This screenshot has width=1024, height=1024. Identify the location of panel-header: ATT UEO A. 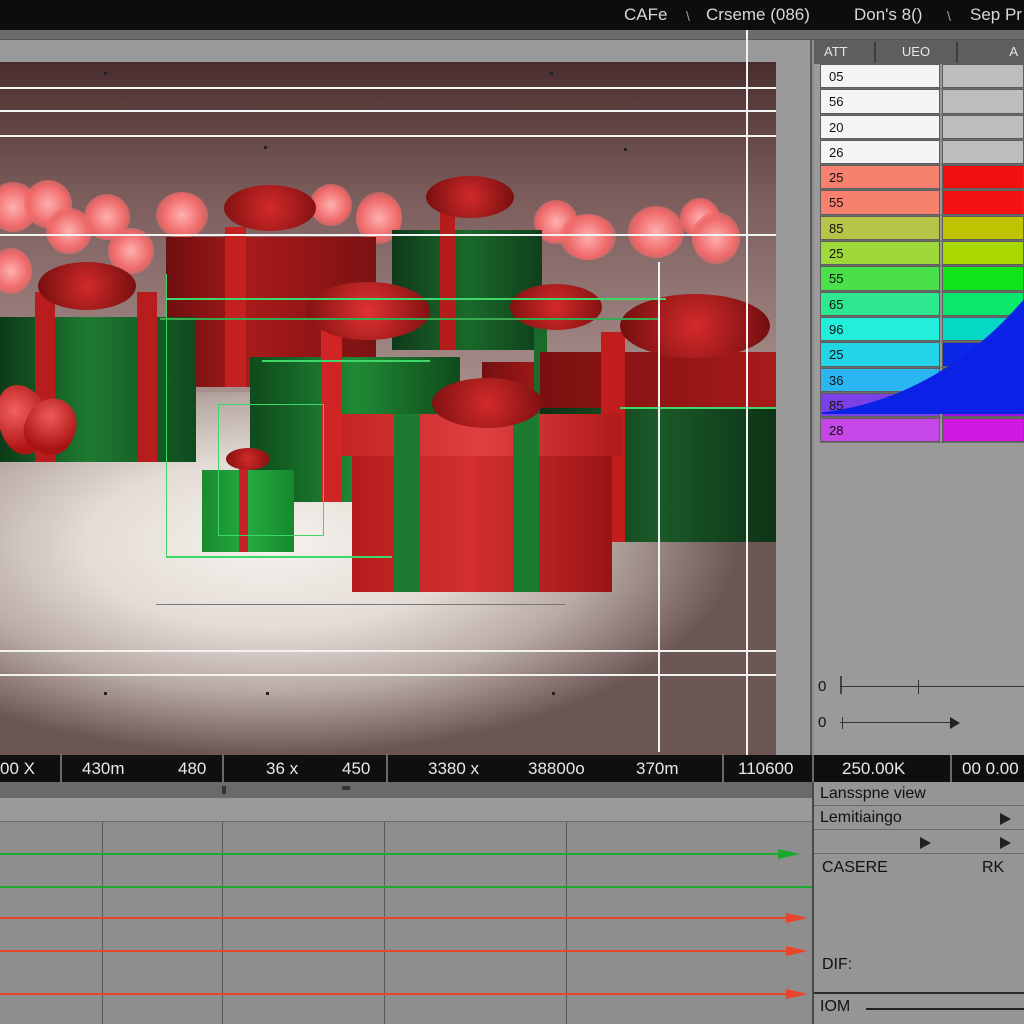
(919, 52).